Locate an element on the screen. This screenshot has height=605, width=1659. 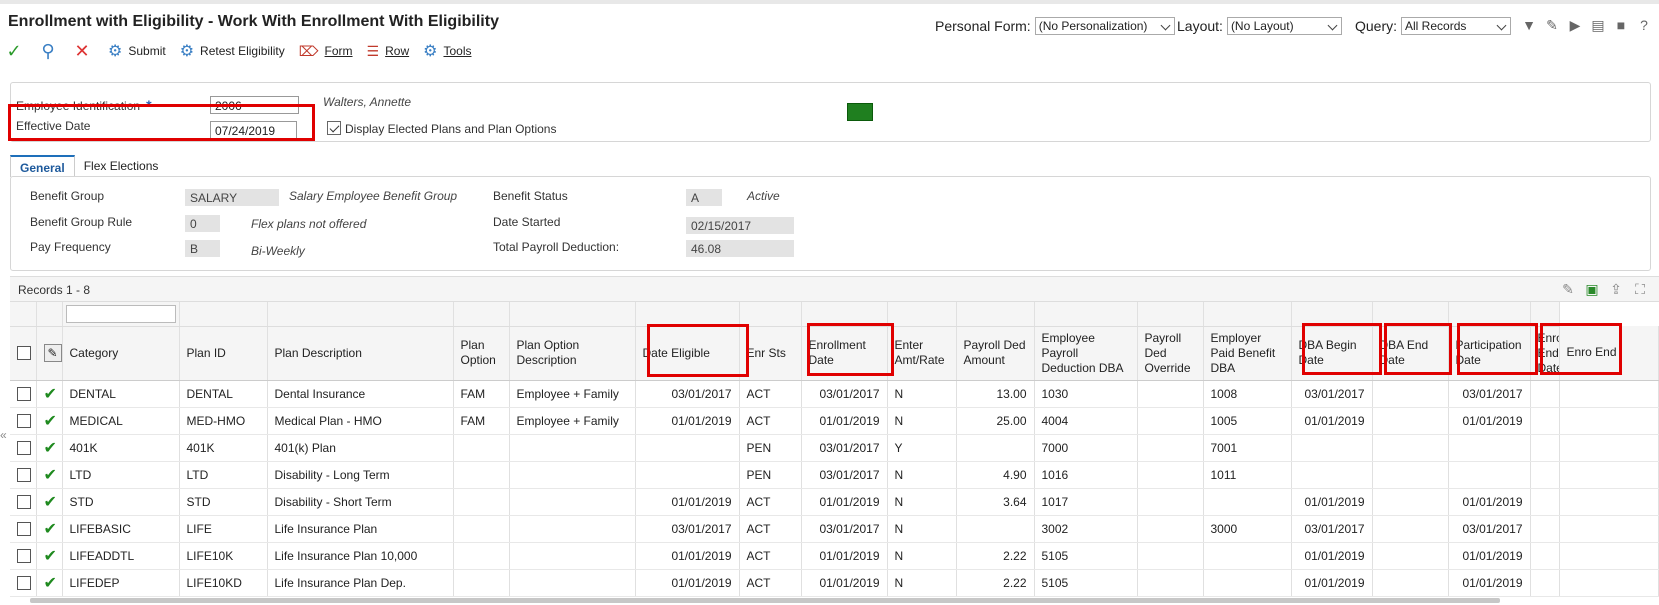
cell-payroll-ded-override is located at coordinates (1170, 448).